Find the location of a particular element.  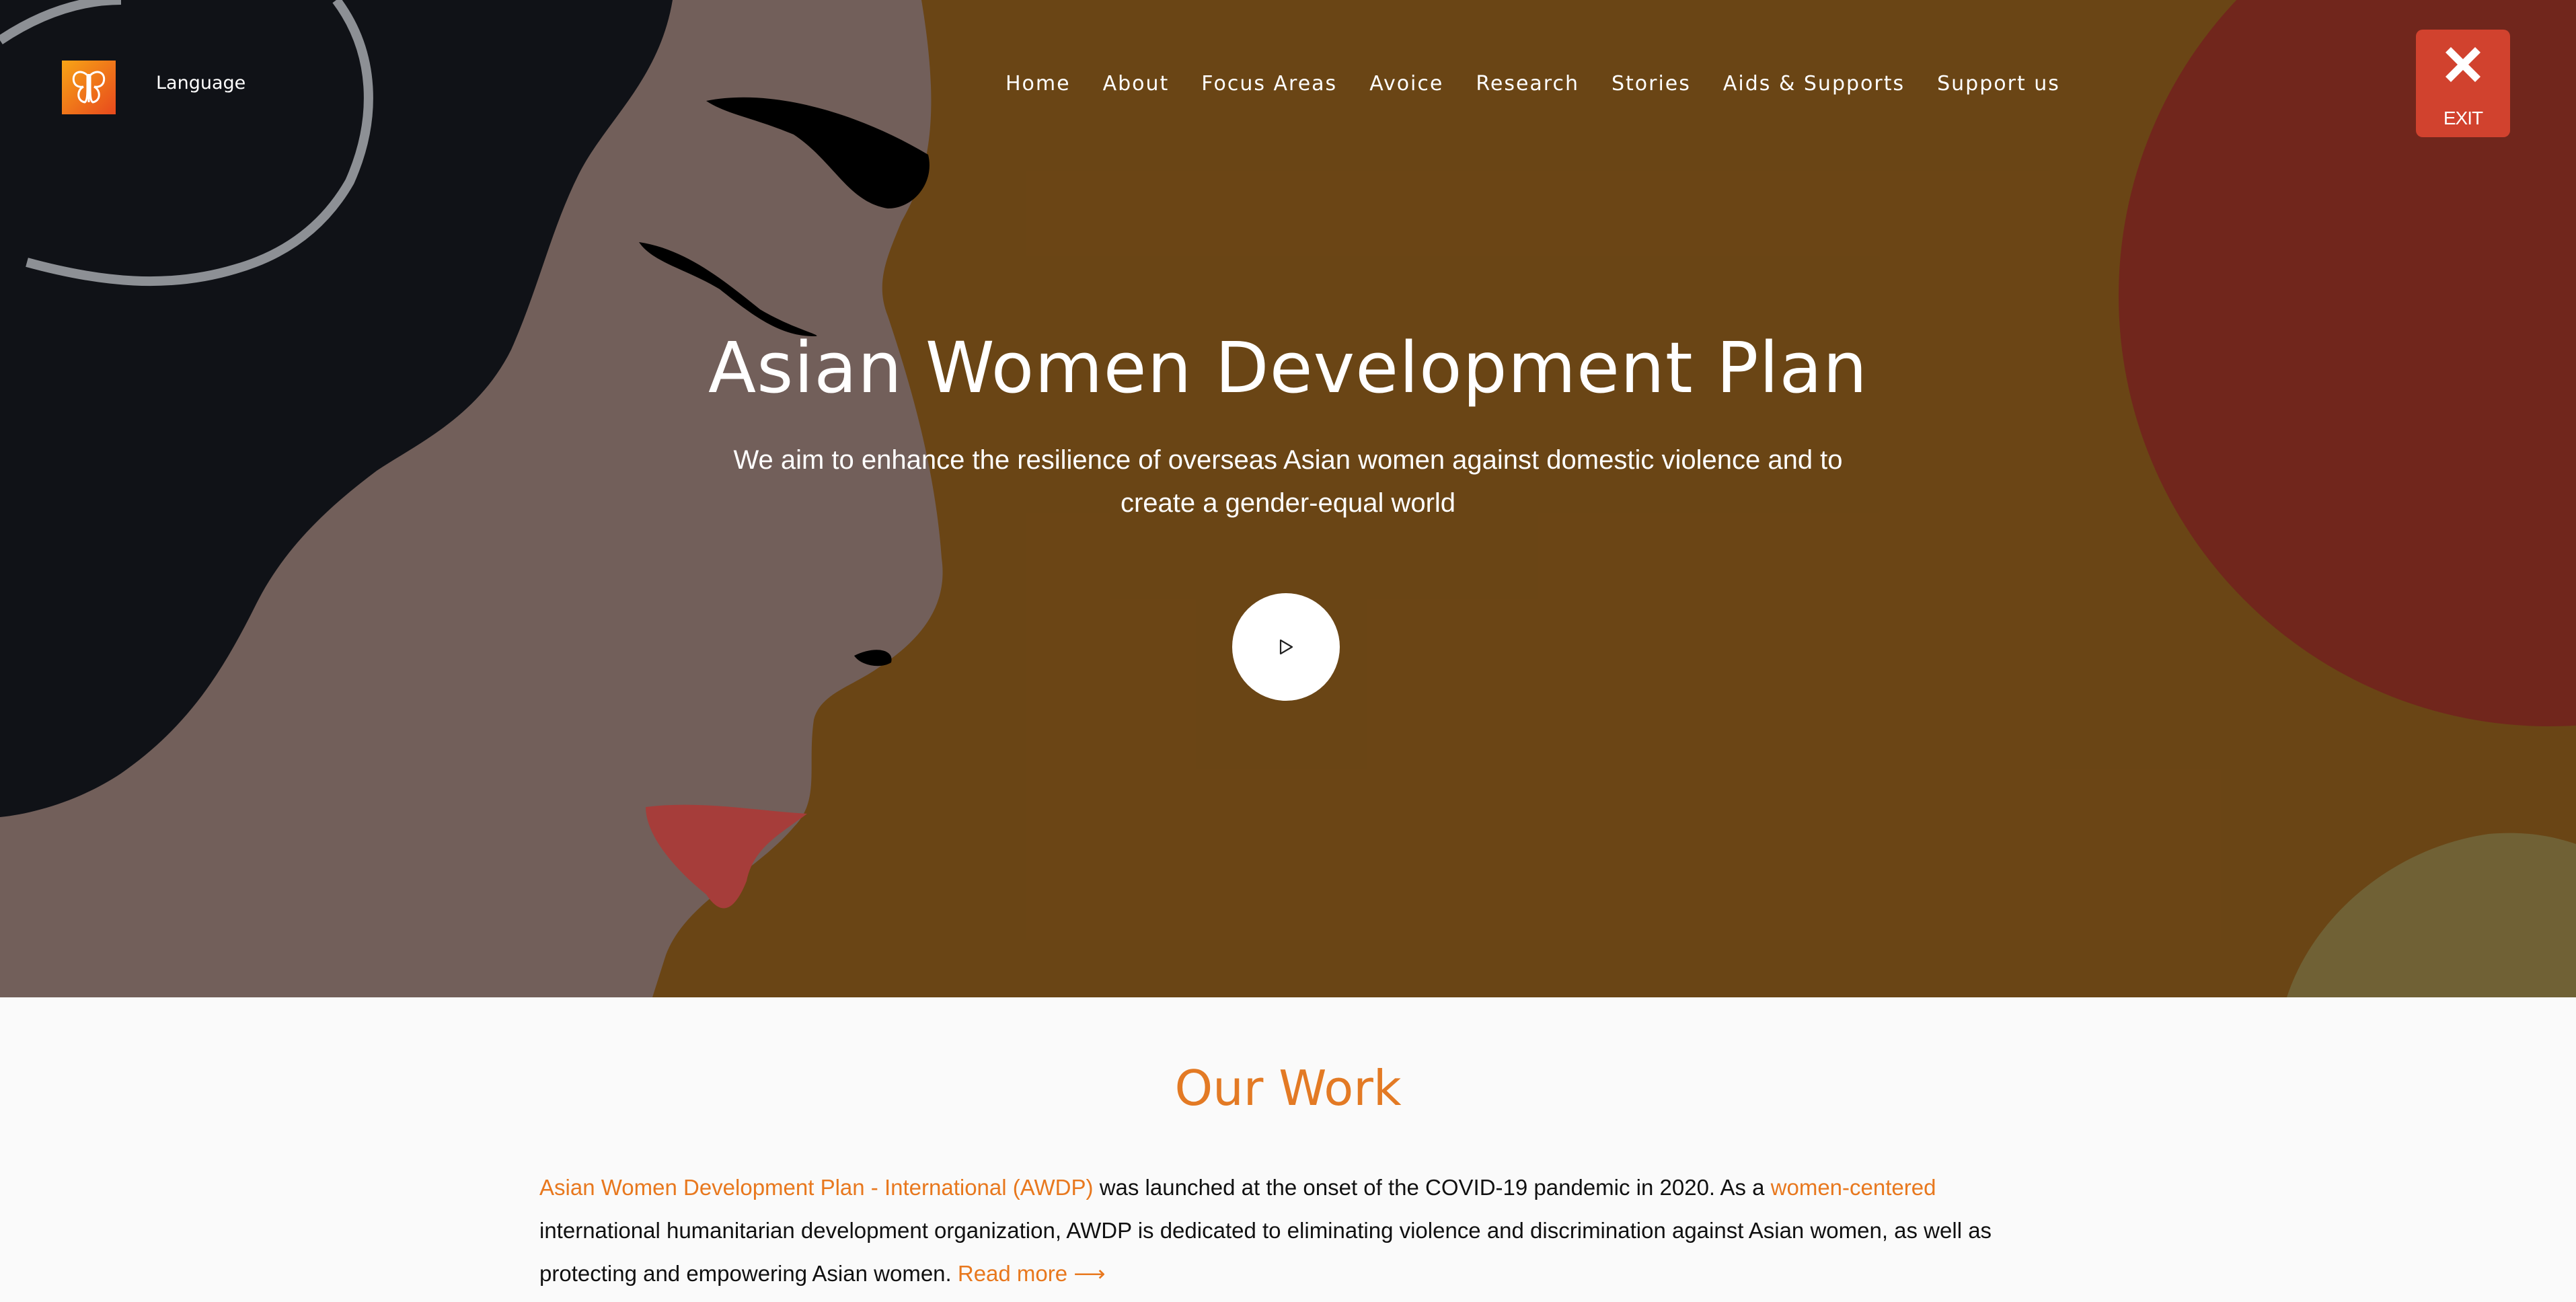

butterfly-icon is located at coordinates (89, 88).